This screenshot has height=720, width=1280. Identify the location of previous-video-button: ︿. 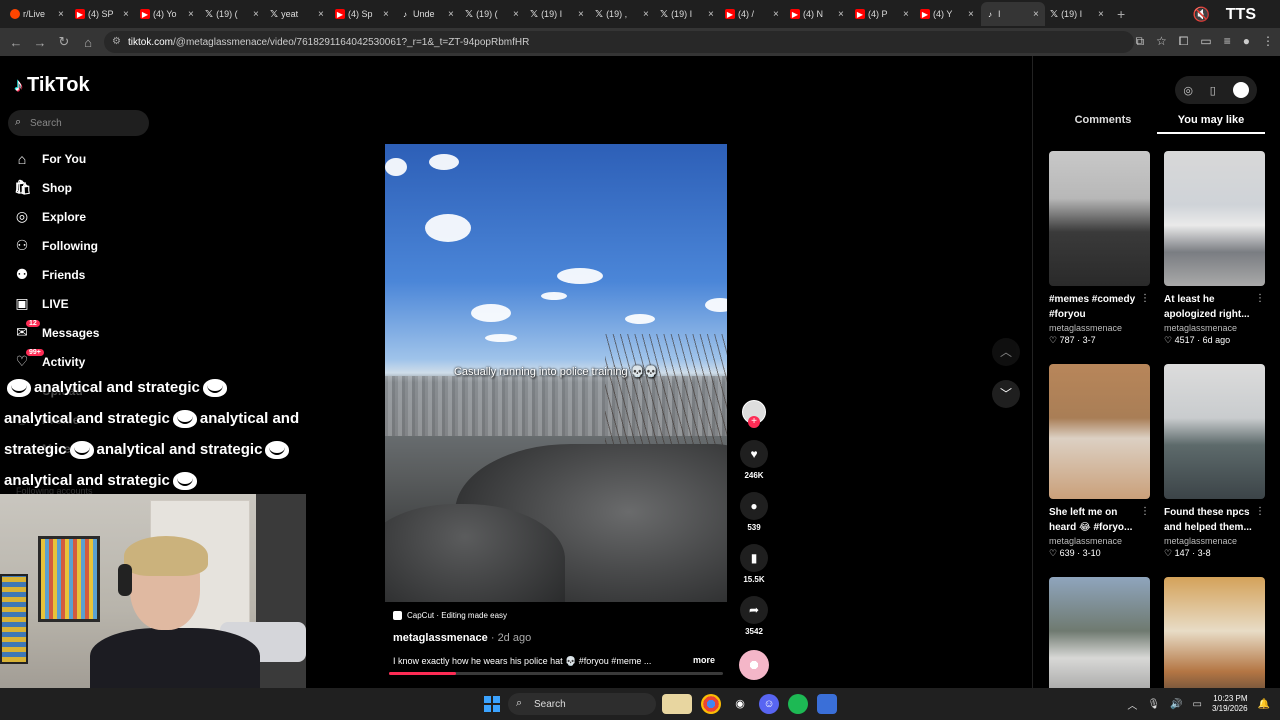
(1006, 352).